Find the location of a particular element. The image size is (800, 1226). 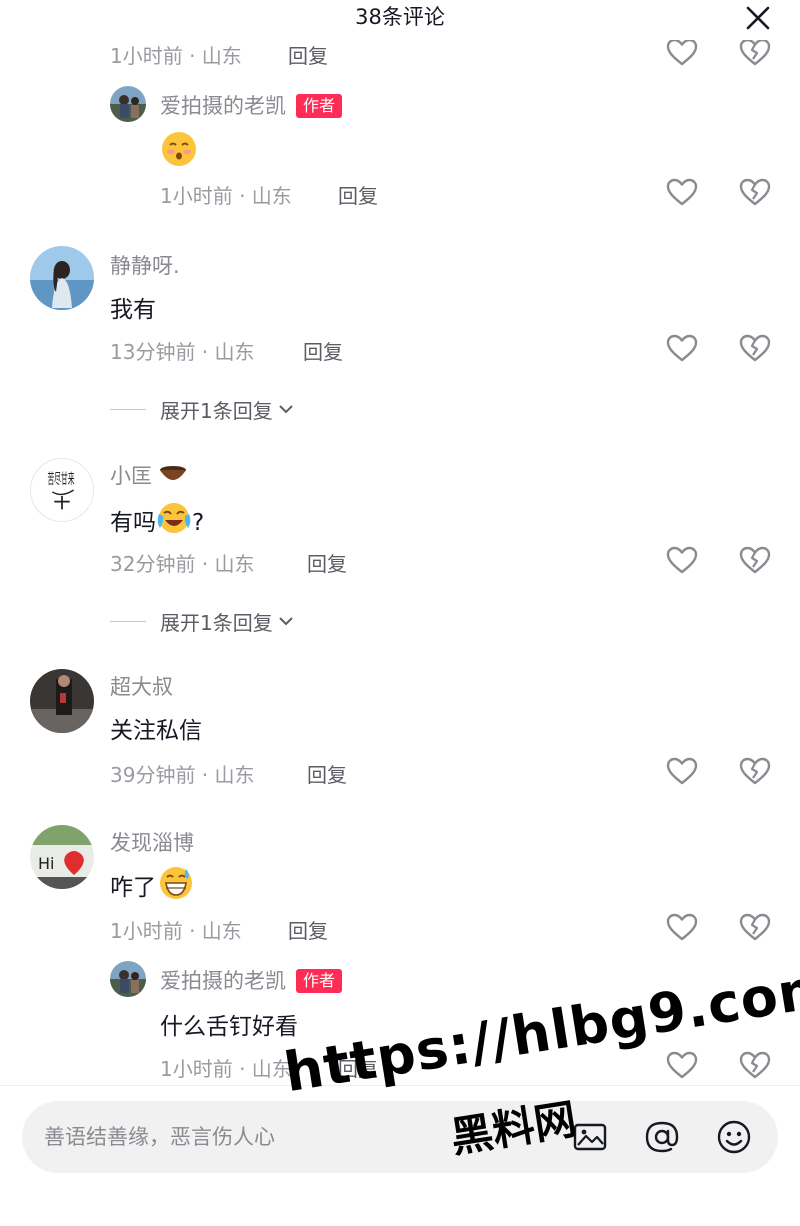

pleading-face-emoji is located at coordinates (179, 149).